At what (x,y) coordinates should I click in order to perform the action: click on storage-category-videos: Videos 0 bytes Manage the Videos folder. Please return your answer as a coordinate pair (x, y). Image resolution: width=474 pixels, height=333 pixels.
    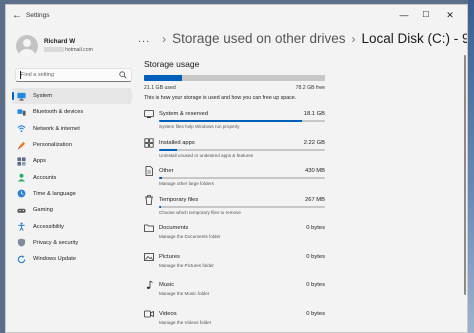
    Looking at the image, I should click on (301, 320).